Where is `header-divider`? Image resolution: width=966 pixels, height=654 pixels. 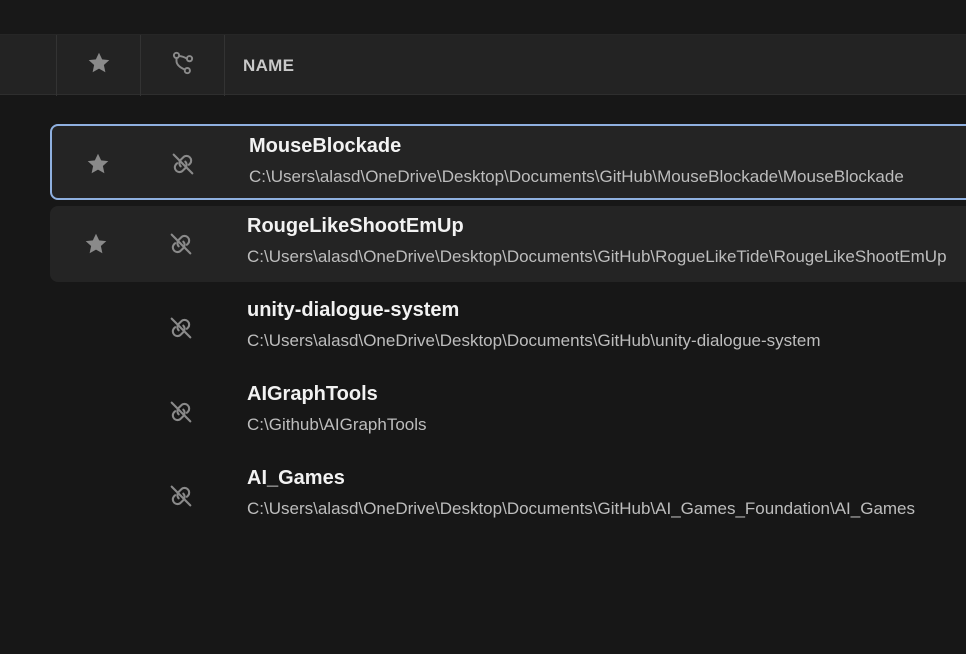
header-divider is located at coordinates (224, 65).